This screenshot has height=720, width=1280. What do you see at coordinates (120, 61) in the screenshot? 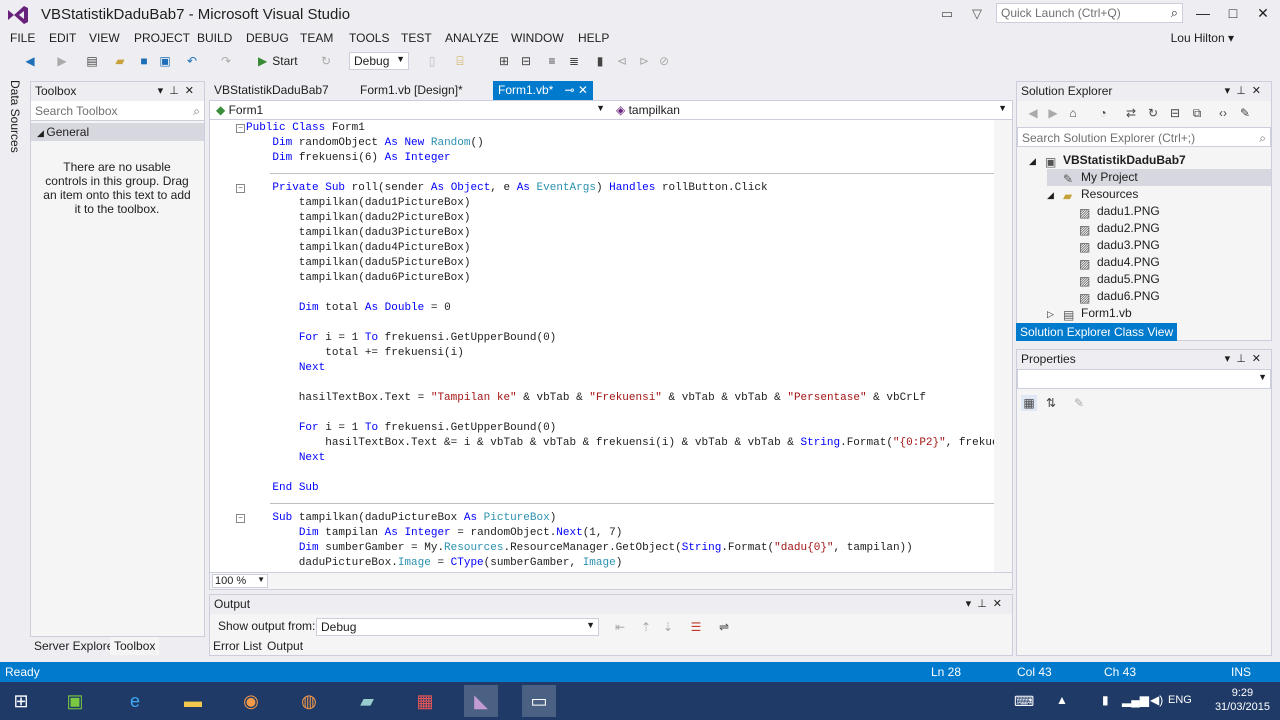
I see `open-folder-icon: ▰` at bounding box center [120, 61].